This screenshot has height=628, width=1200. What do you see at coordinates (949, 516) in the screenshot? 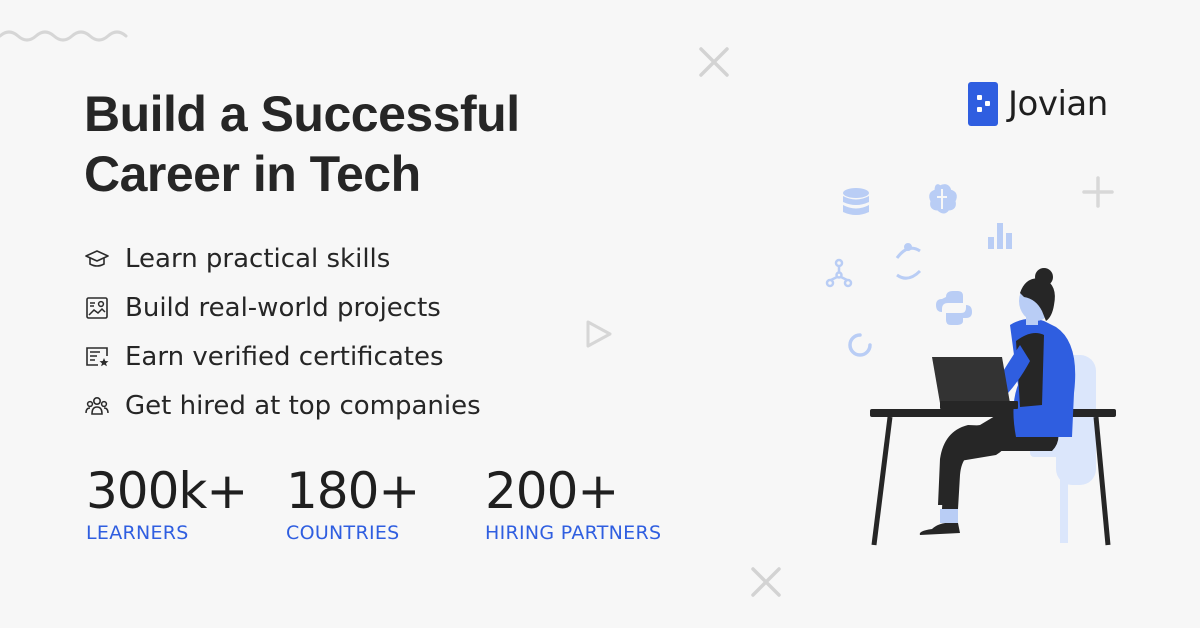
I see `person-ankles` at bounding box center [949, 516].